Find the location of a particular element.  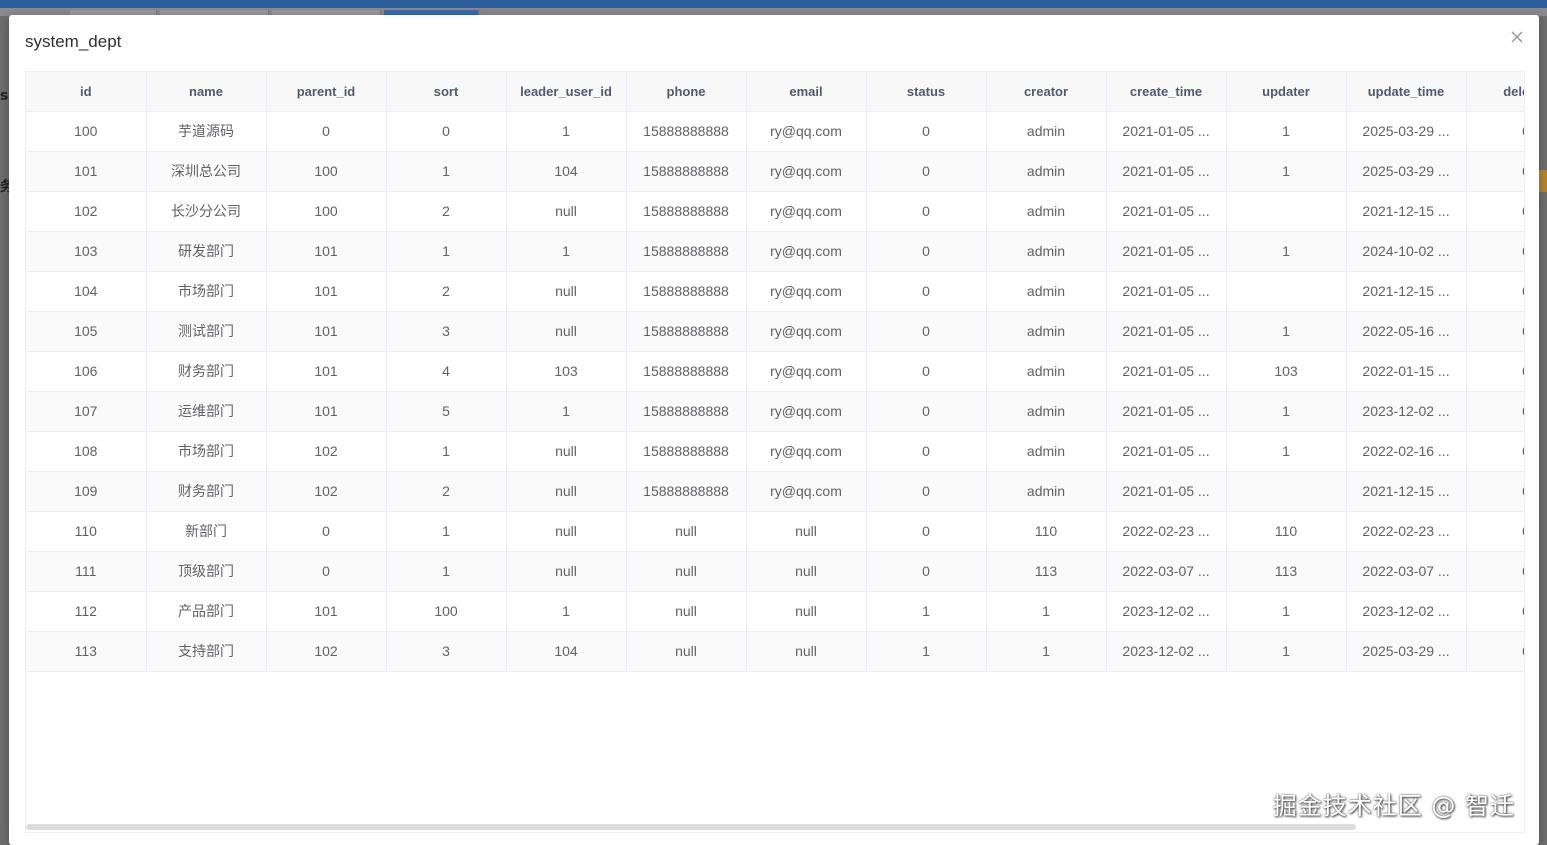

table-cell-parent-id: 100 is located at coordinates (326, 211).